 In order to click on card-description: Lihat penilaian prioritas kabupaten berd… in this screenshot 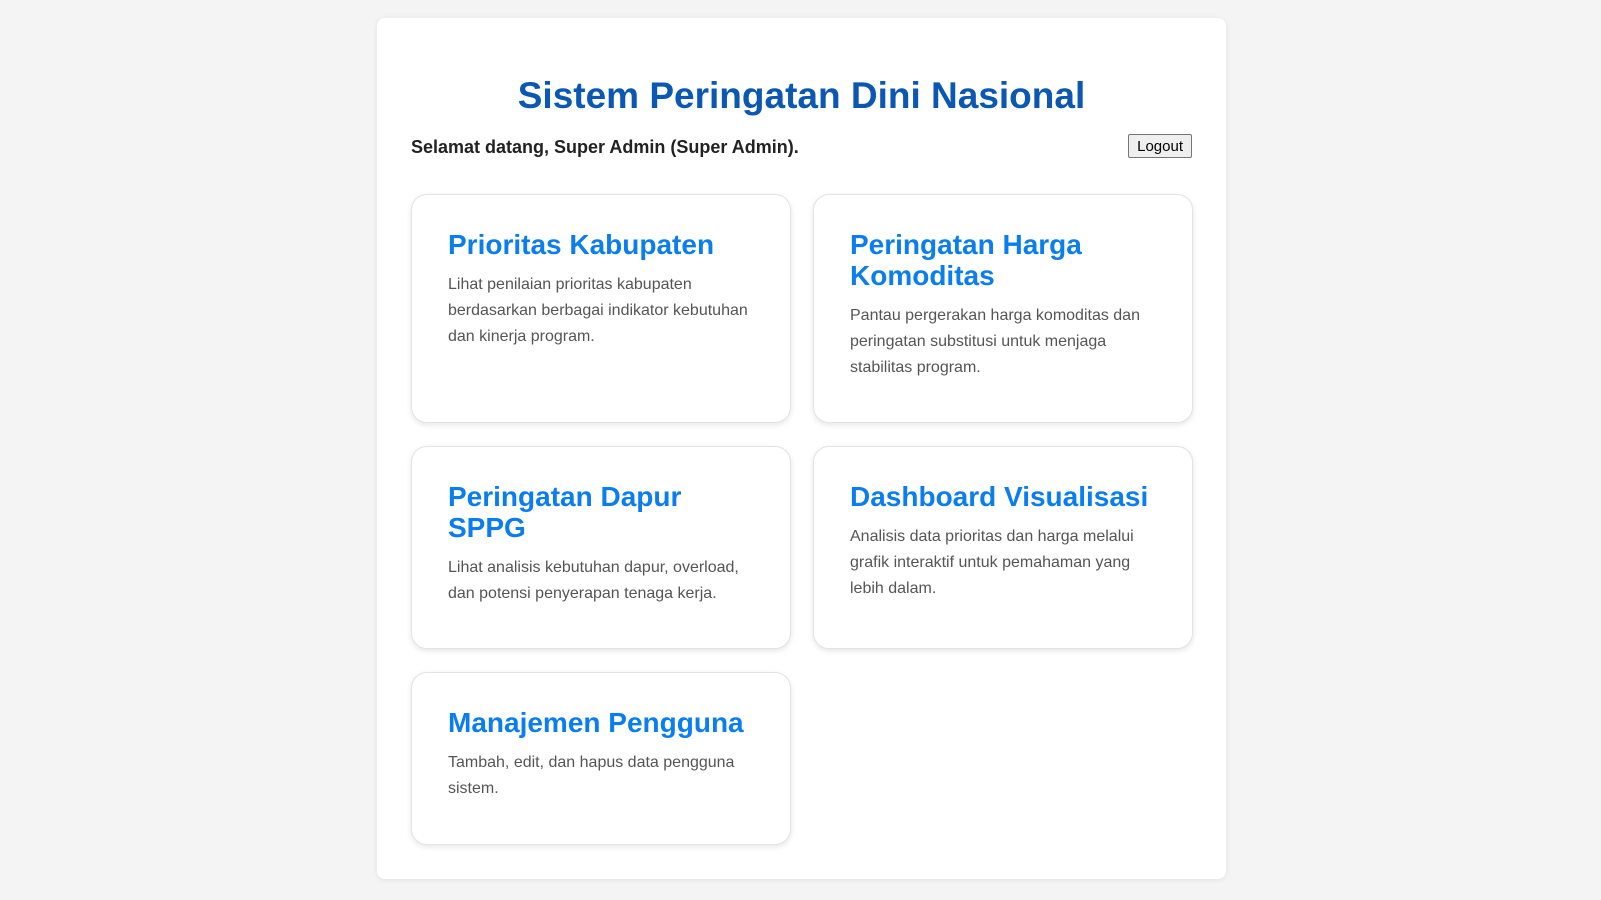, I will do `click(598, 310)`.